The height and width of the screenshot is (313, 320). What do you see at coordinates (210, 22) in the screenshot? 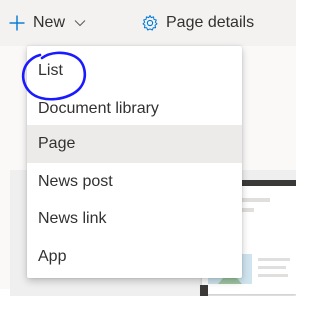
I see `page-details-label: Page details` at bounding box center [210, 22].